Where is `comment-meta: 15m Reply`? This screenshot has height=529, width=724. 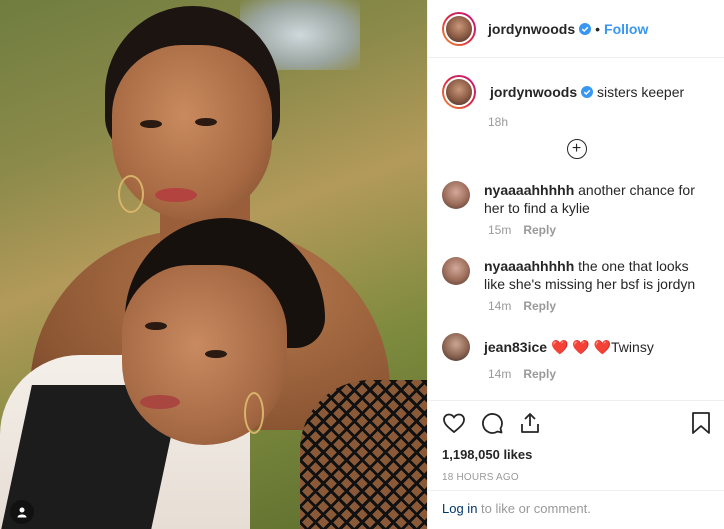 comment-meta: 15m Reply is located at coordinates (599, 230).